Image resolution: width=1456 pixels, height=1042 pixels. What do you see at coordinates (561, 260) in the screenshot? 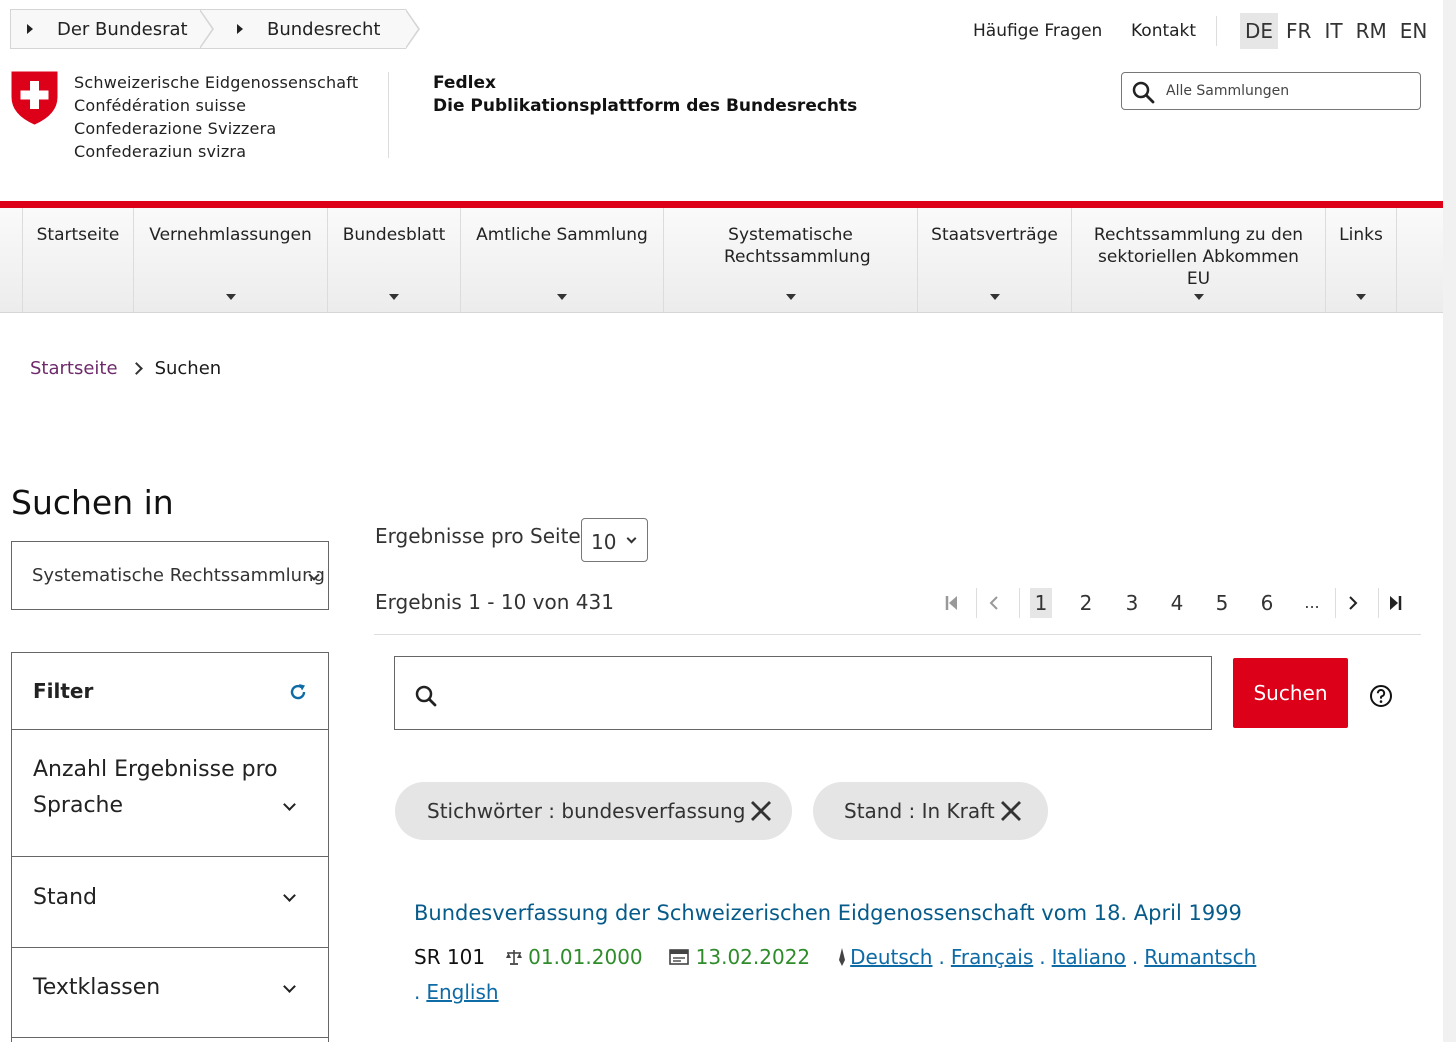
I see `nav-amtliche-sammlung: Amtliche Sammlung` at bounding box center [561, 260].